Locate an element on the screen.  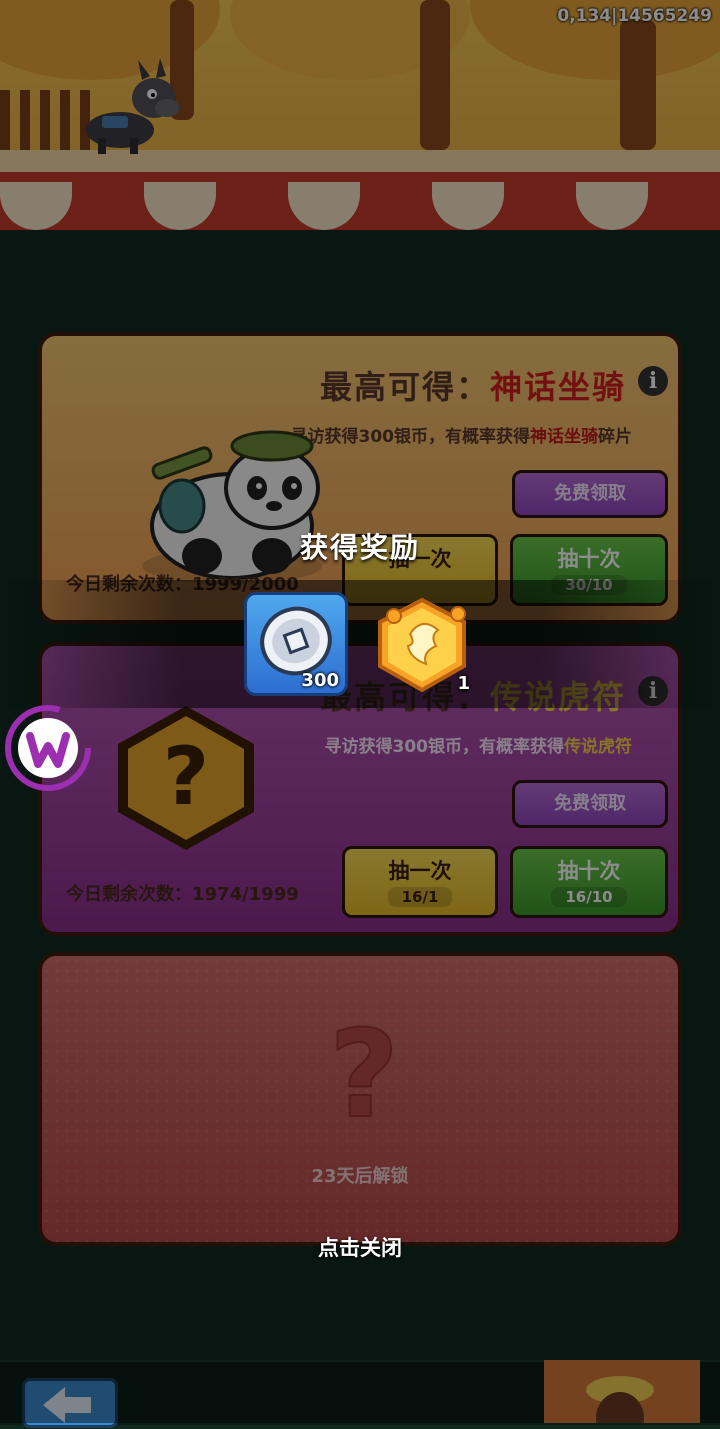
reward-title: 获得奖励 is located at coordinates (359, 547).